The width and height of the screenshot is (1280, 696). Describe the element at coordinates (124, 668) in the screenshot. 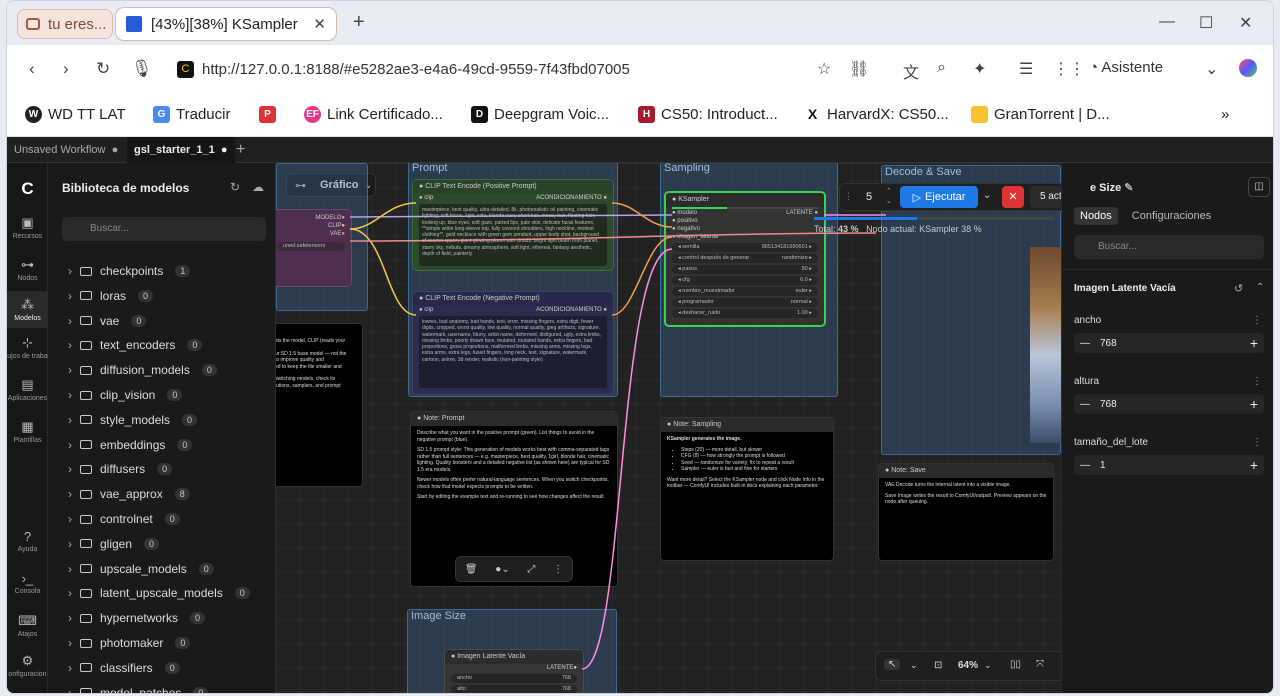

I see `folder-item: › classifiers 0` at that location.